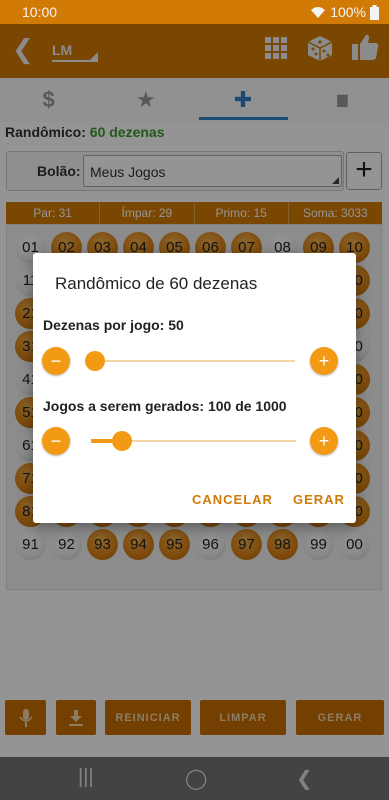  What do you see at coordinates (194, 12) in the screenshot?
I see `status-bar: 10:00 100%` at bounding box center [194, 12].